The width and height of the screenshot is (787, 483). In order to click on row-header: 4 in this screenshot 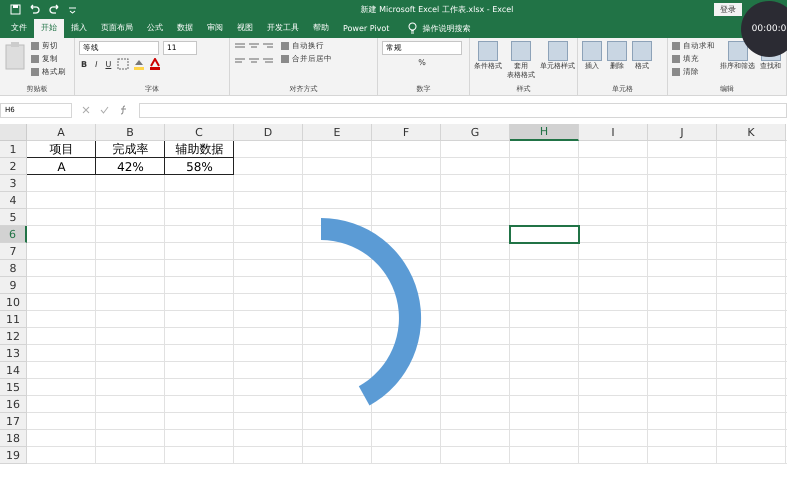, I will do `click(13, 200)`.